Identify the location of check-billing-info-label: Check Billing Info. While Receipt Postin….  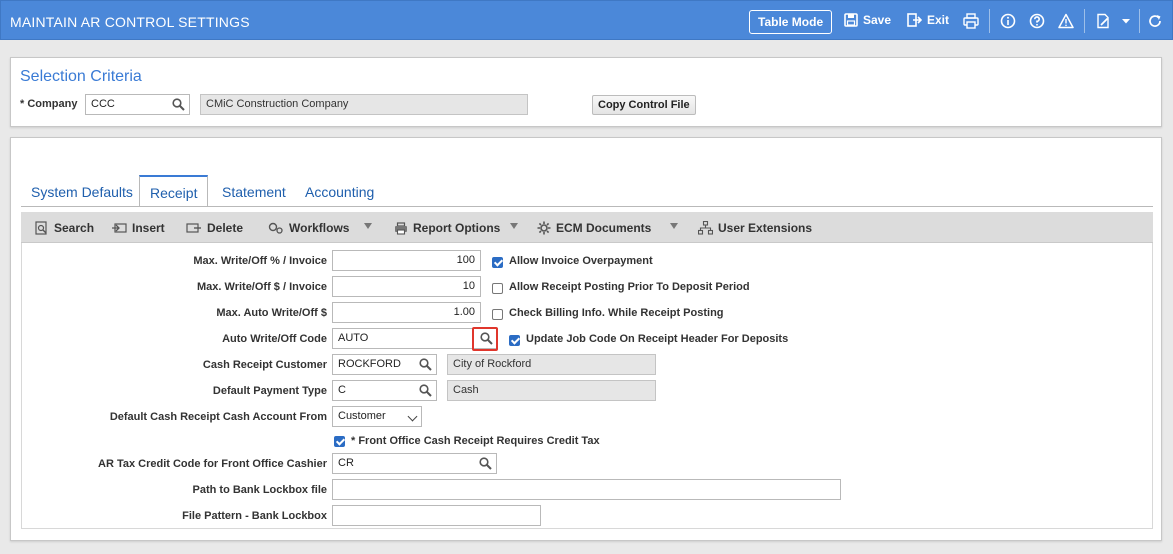
(616, 313).